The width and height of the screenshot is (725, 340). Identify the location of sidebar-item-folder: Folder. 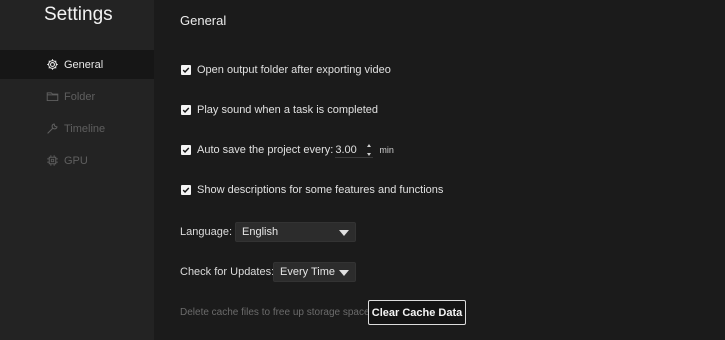
(77, 96).